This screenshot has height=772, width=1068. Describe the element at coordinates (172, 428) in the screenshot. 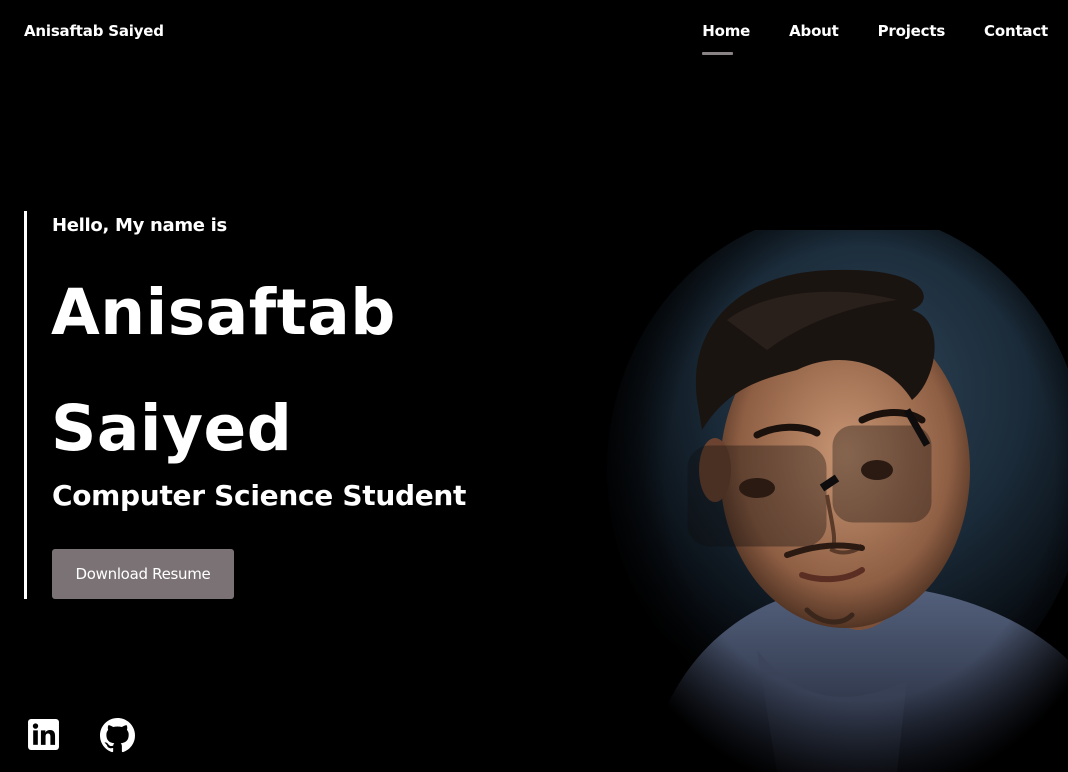

I see `hero-last-name: Saiyed` at that location.